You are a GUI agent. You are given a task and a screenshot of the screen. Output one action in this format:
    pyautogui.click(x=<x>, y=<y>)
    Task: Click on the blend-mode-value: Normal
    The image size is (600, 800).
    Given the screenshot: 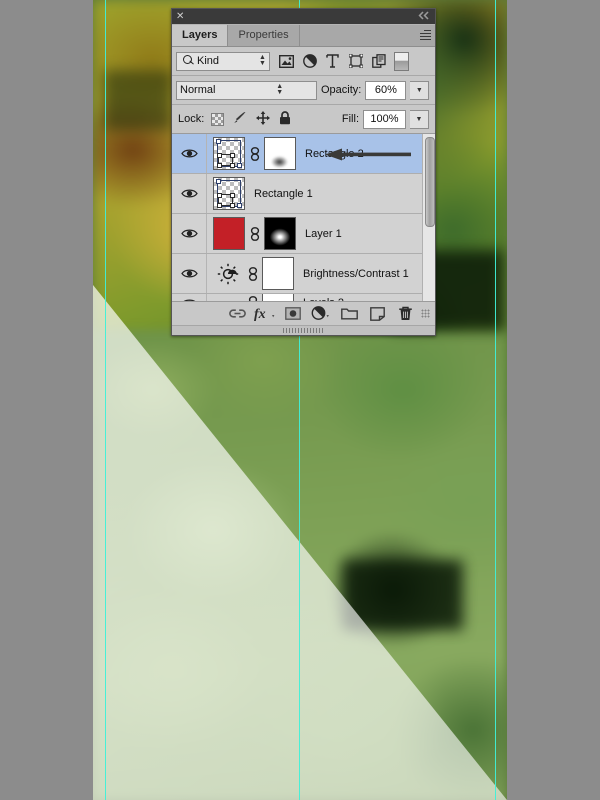 What is the action you would take?
    pyautogui.click(x=198, y=90)
    